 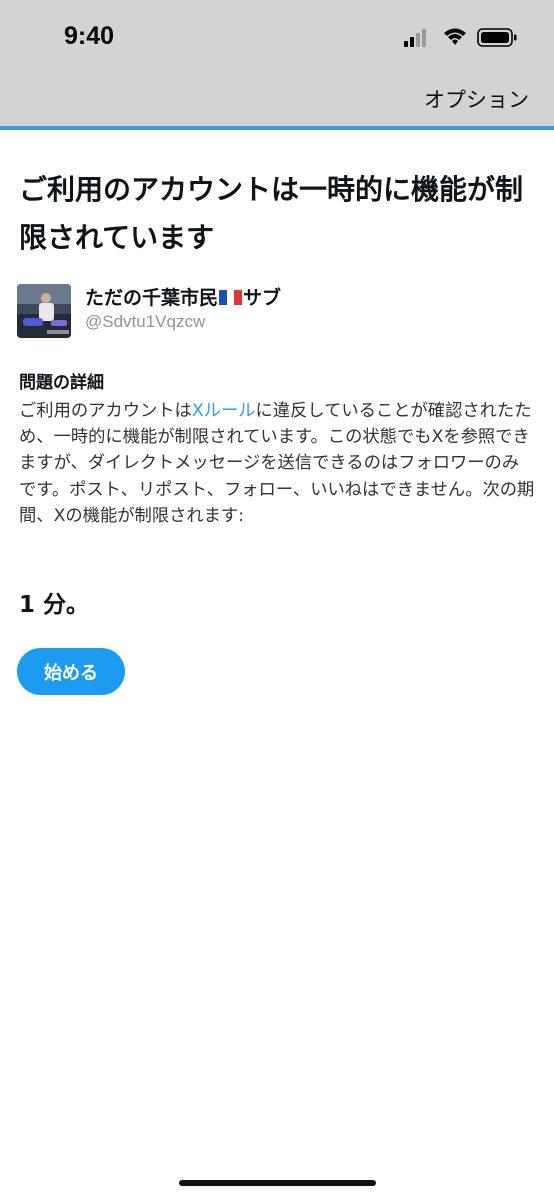 I want to click on status-time: 9:40, so click(x=89, y=36).